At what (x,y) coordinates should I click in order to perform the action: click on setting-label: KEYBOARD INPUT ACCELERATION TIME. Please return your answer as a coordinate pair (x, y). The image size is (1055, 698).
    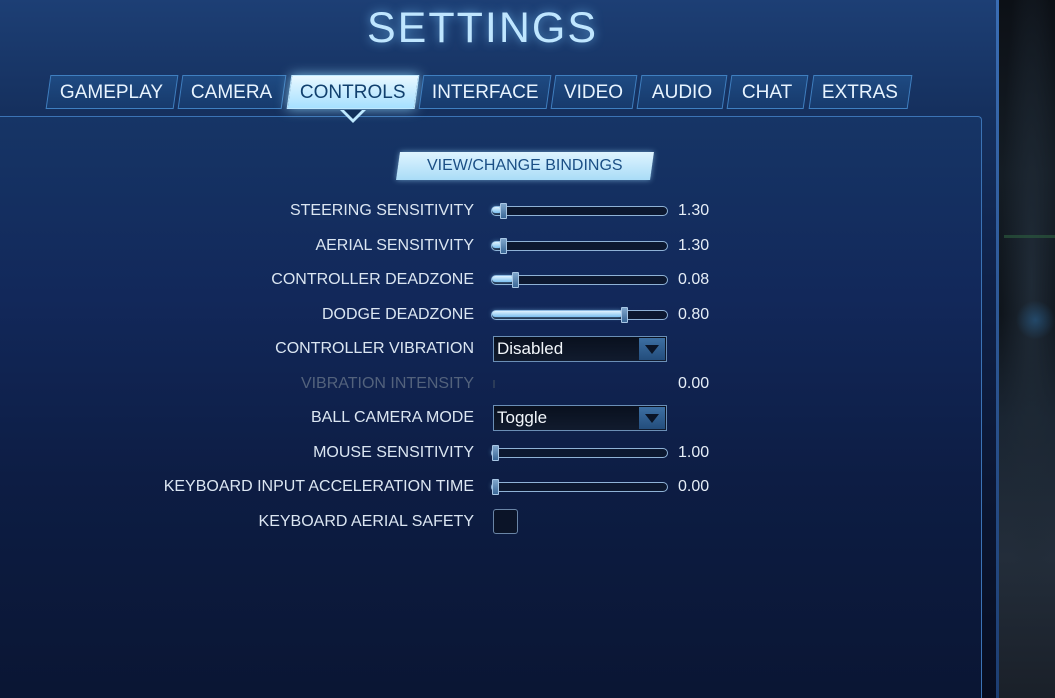
    Looking at the image, I should click on (318, 486).